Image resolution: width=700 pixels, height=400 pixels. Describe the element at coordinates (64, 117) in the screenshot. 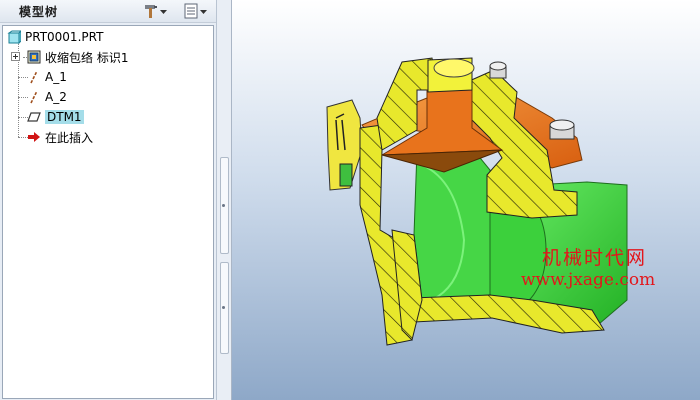

I see `tree-item-label: DTM1` at that location.